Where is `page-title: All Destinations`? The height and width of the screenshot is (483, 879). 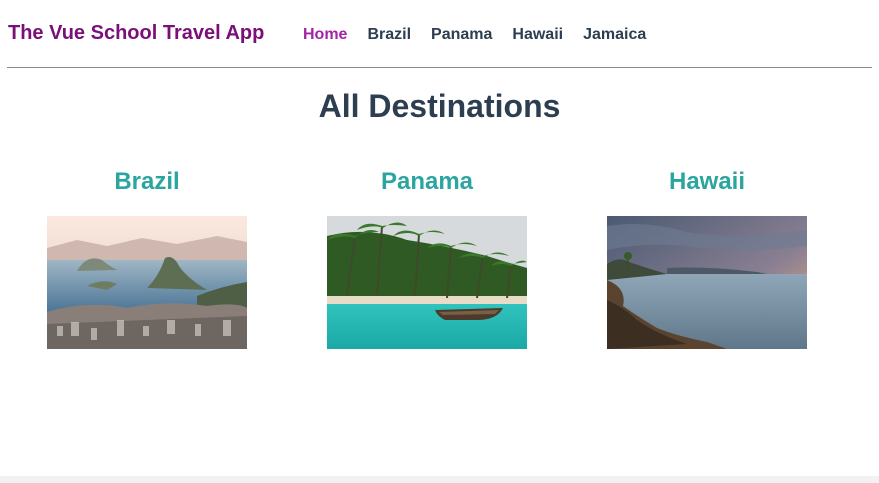 page-title: All Destinations is located at coordinates (439, 106).